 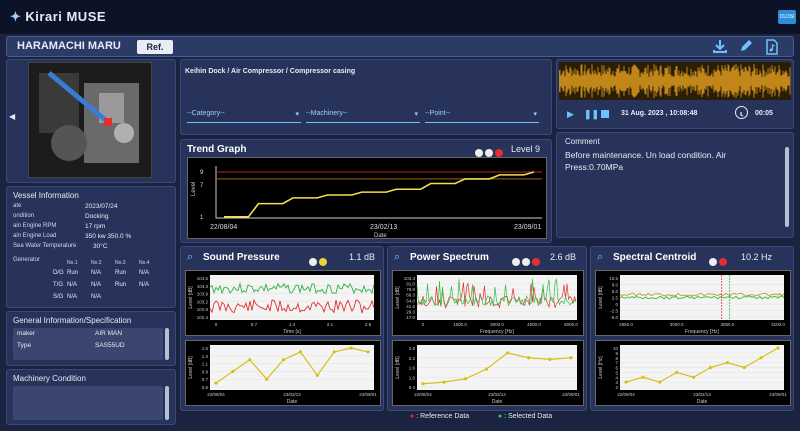 What do you see at coordinates (527, 227) in the screenshot?
I see `trend-xtick: 23/09/01` at bounding box center [527, 227].